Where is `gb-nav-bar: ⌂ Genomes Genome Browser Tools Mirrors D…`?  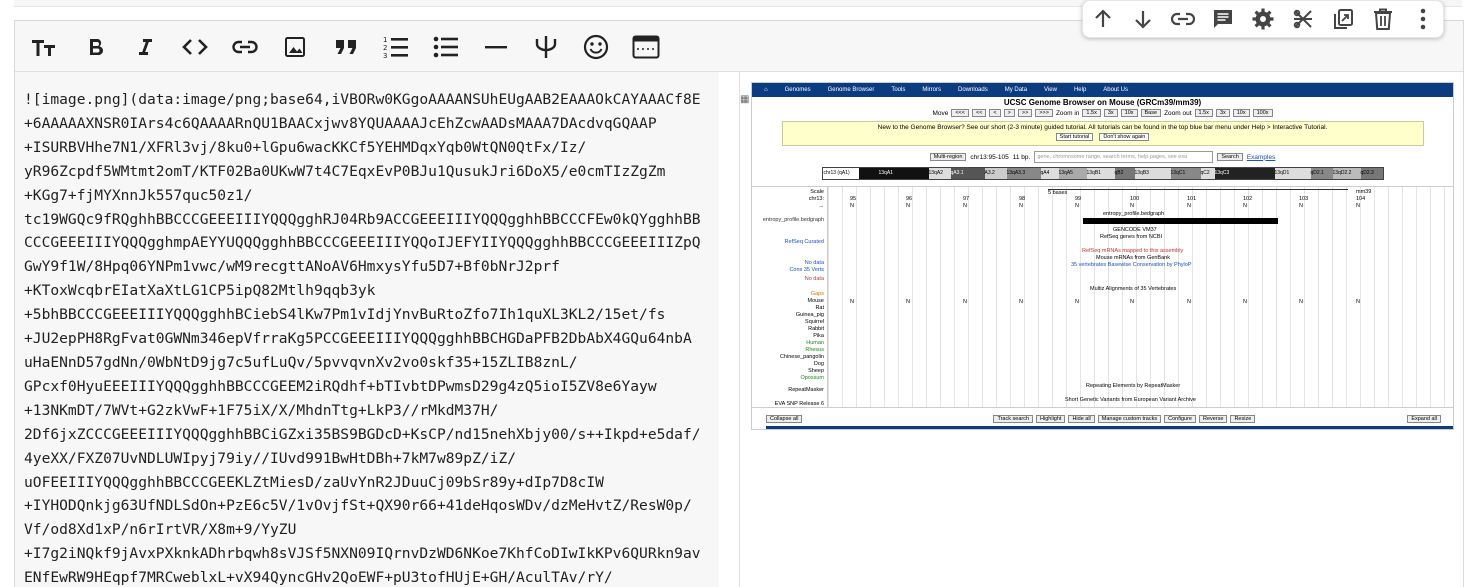
gb-nav-bar: ⌂ Genomes Genome Browser Tools Mirrors D… is located at coordinates (1102, 90).